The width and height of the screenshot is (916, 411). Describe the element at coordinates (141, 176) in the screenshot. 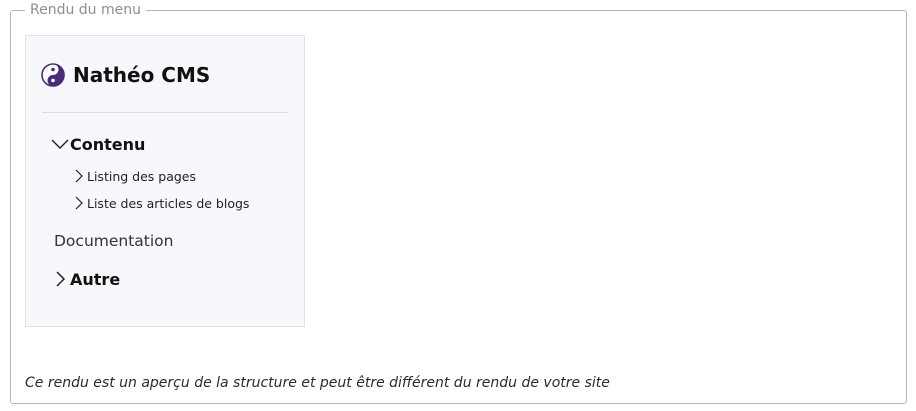

I see `menu-item-label: Listing des pages` at that location.